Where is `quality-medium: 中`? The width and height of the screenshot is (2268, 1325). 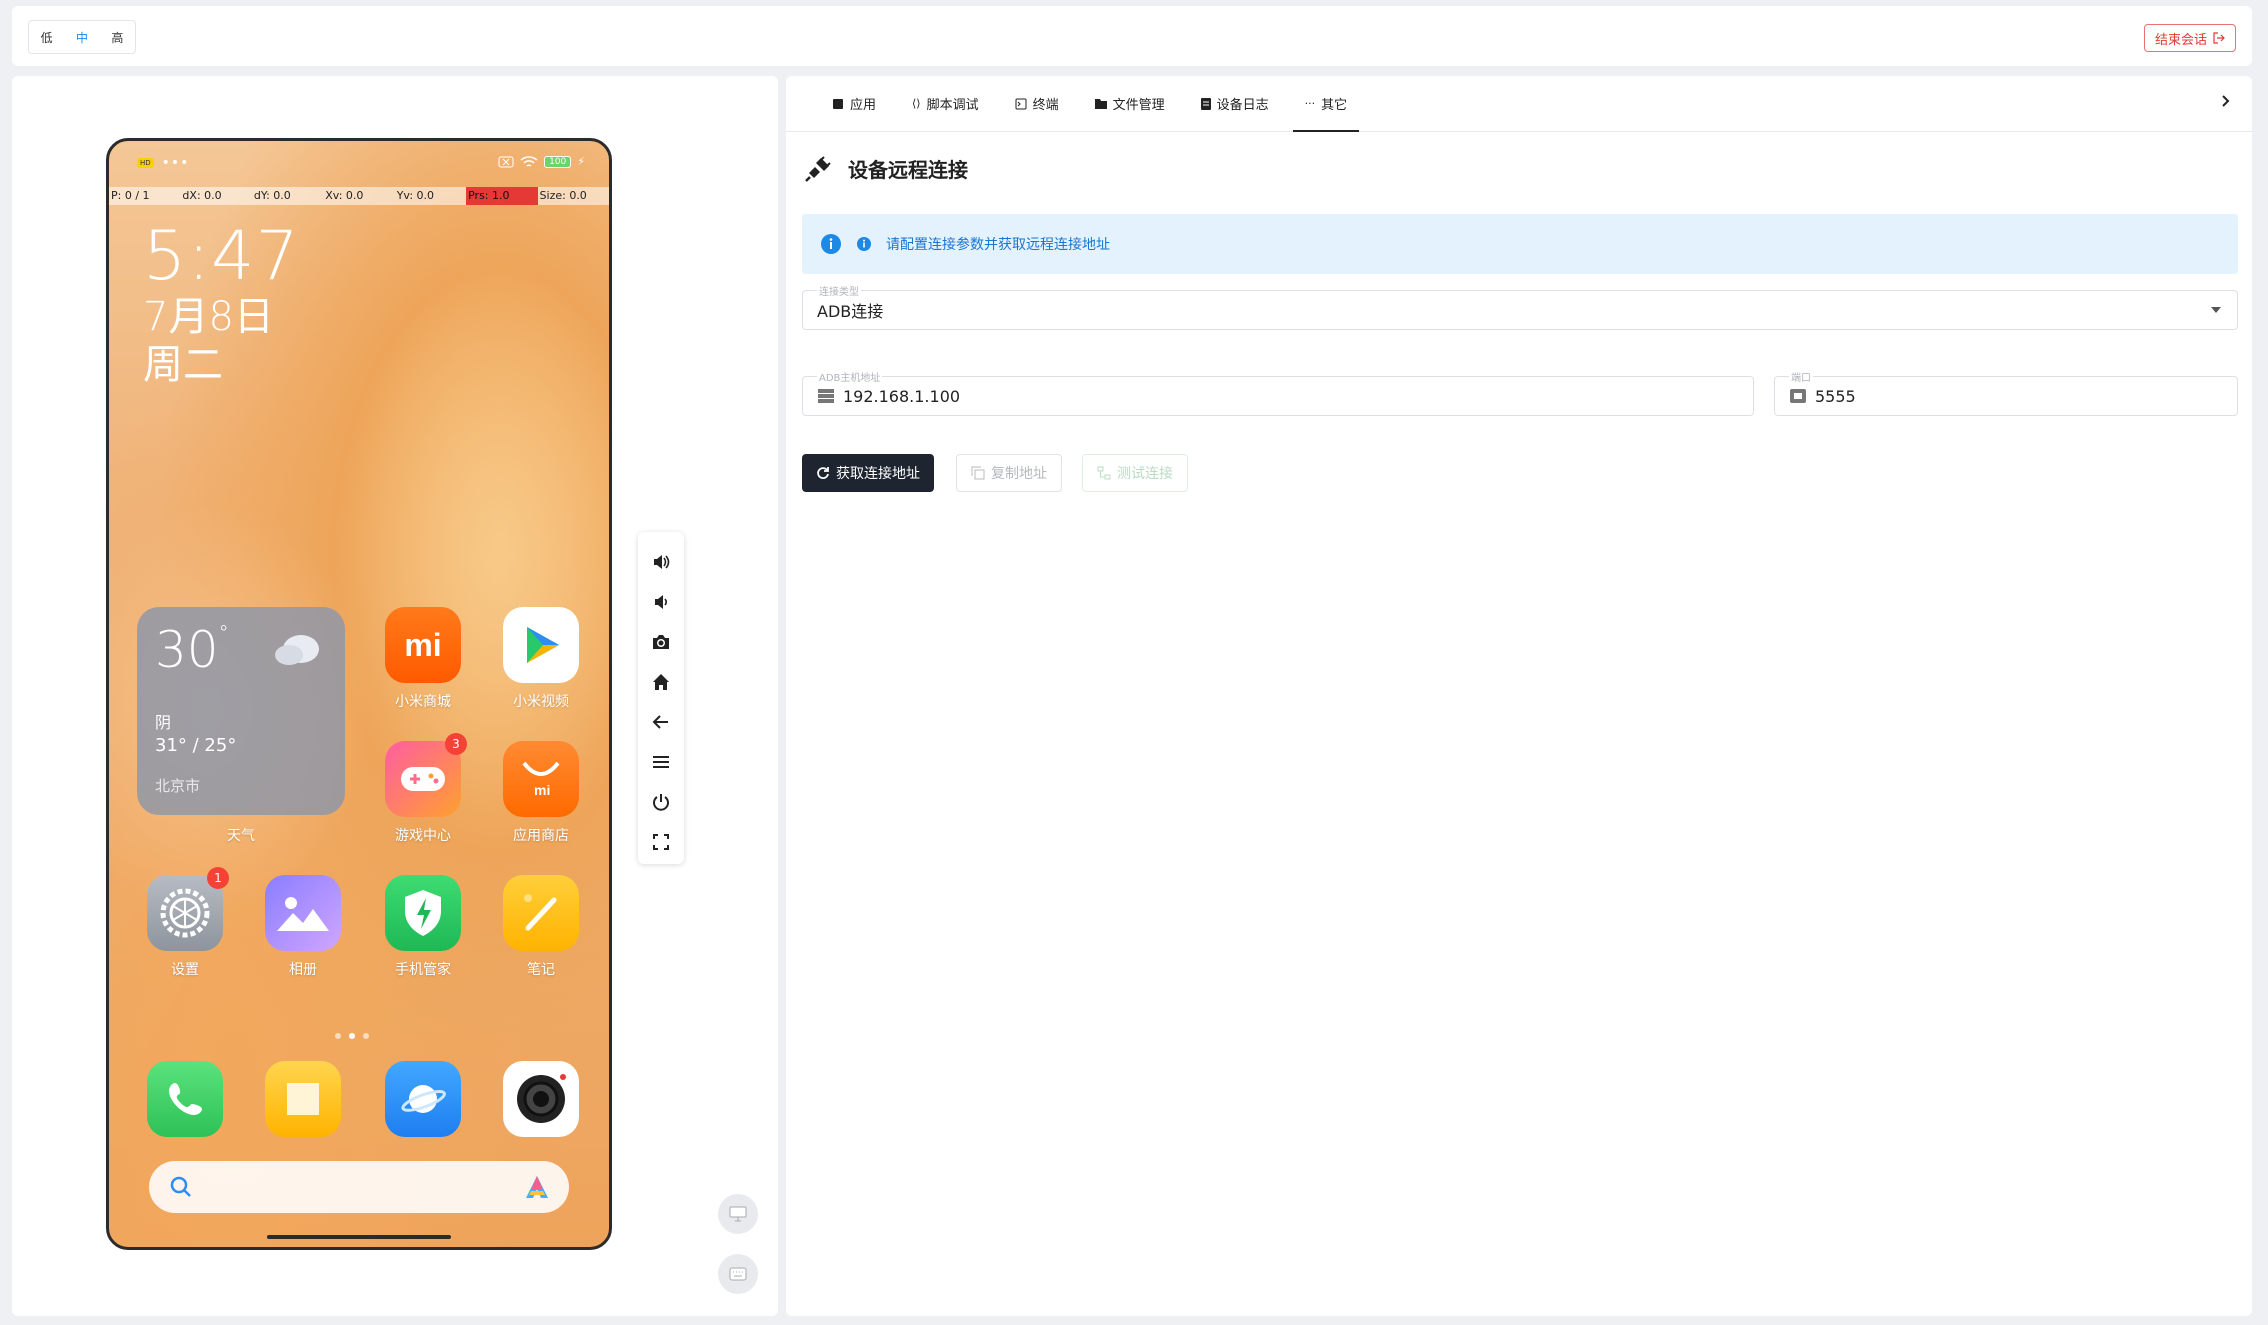 quality-medium: 中 is located at coordinates (81, 37).